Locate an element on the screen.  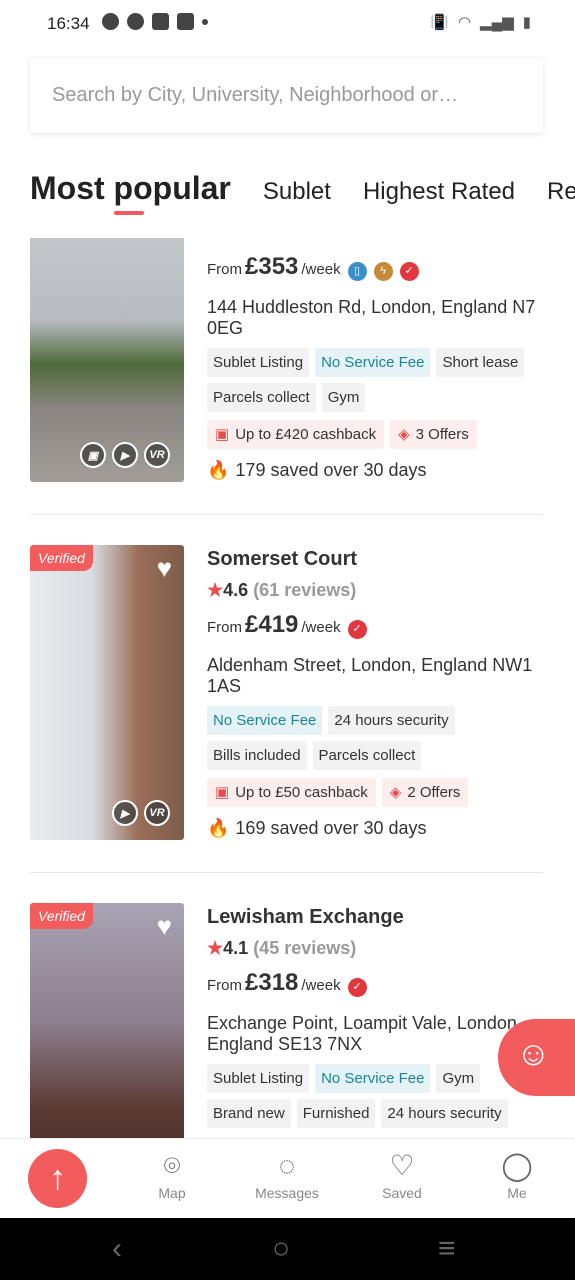
offers-tag: ◈ 3 Offers is located at coordinates (433, 434).